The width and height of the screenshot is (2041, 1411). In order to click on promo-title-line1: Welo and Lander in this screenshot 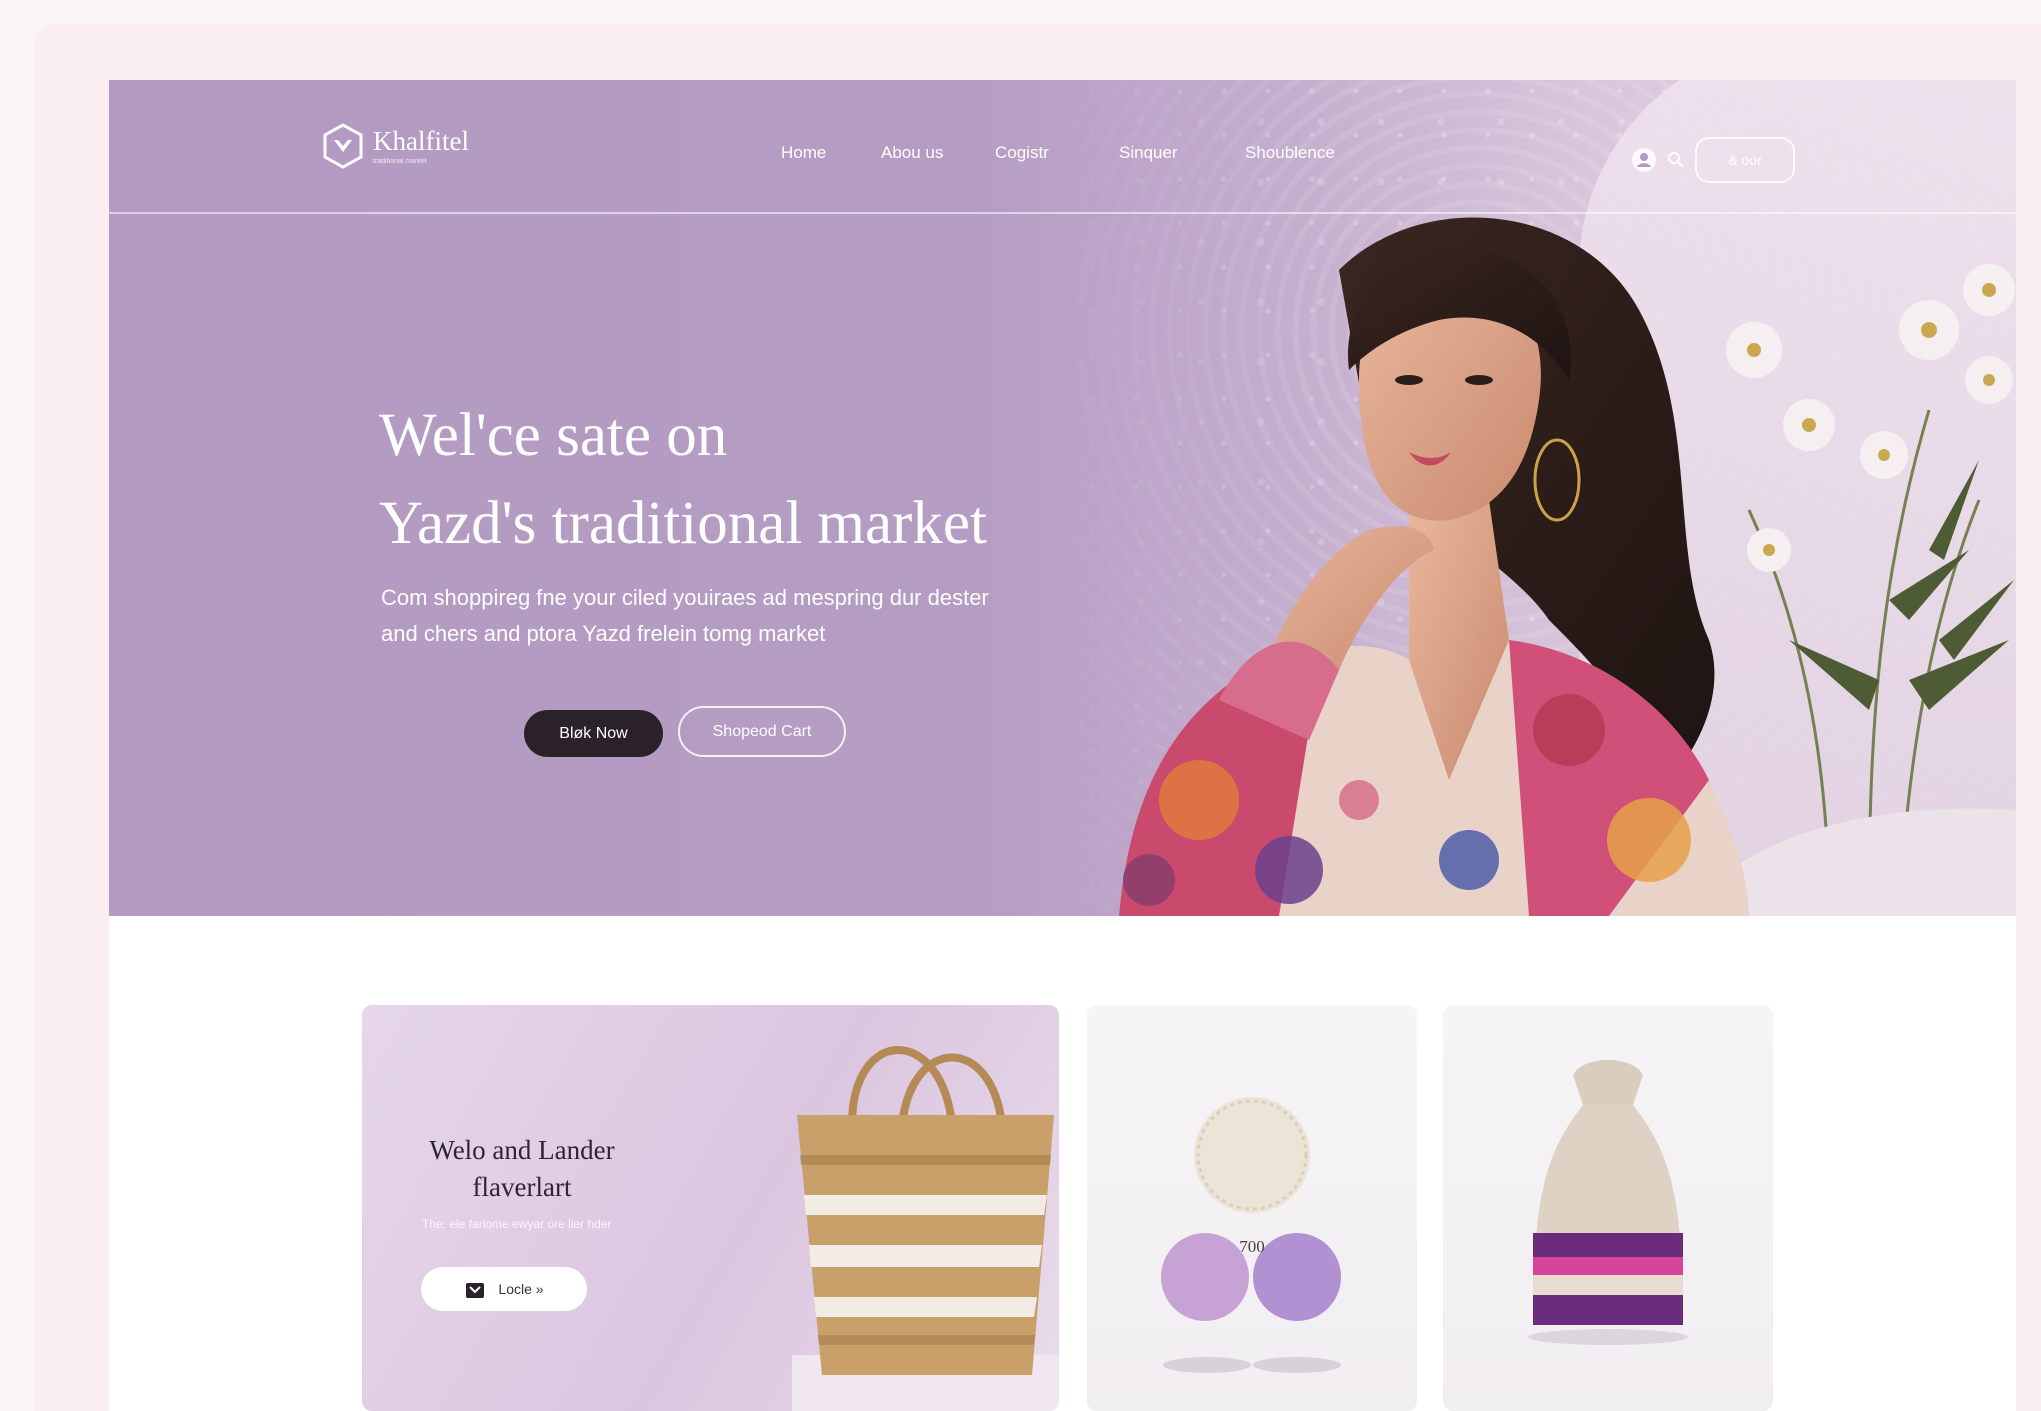, I will do `click(522, 1150)`.